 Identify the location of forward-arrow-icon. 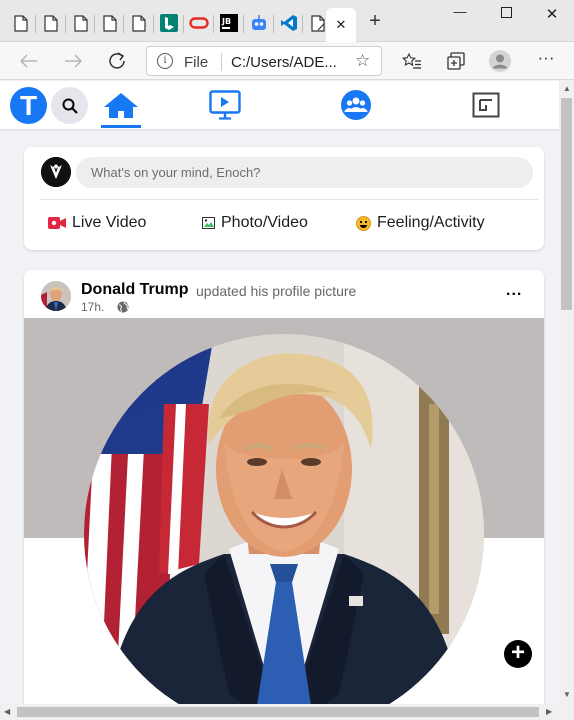
(73, 61).